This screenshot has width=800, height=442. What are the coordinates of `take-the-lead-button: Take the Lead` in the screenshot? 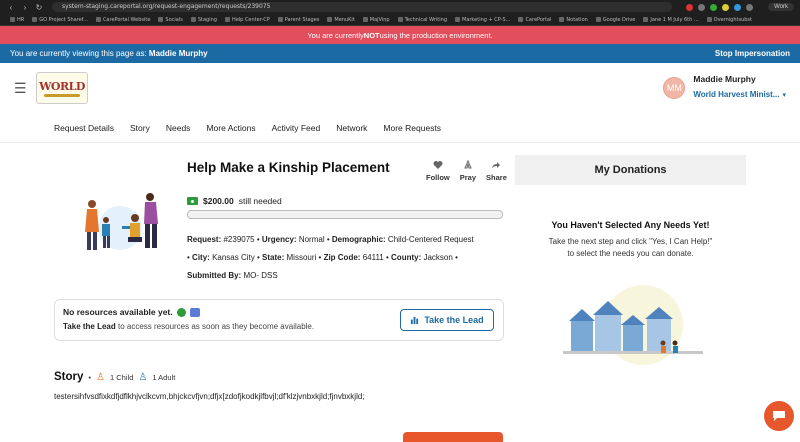 It's located at (447, 320).